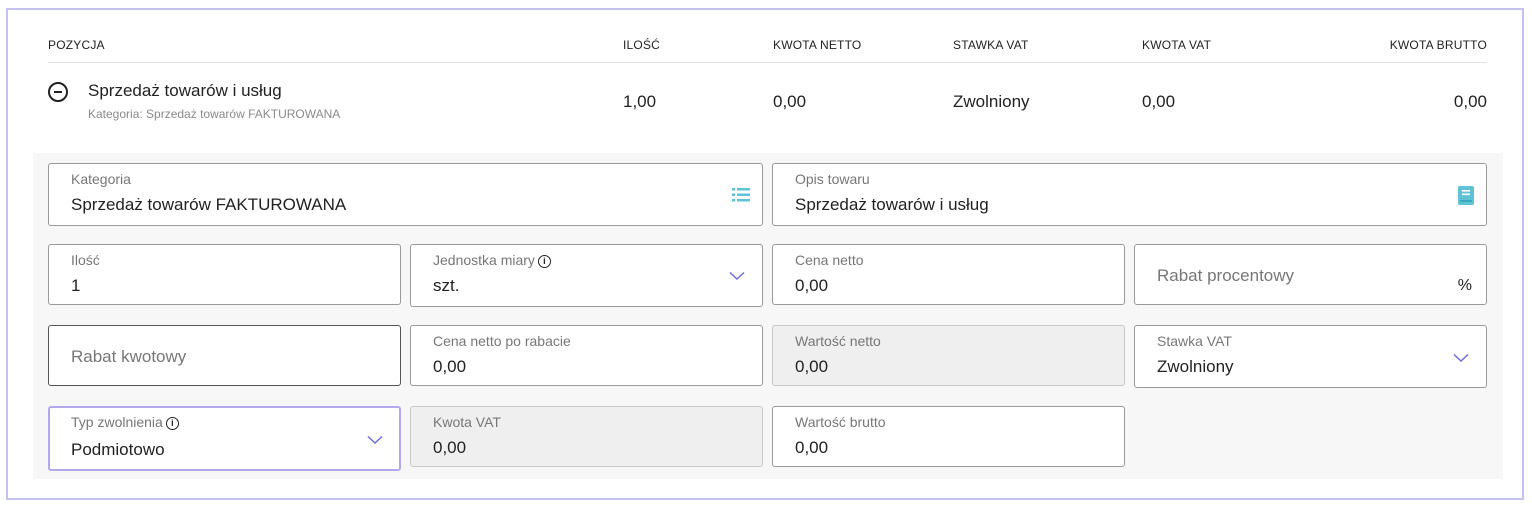  What do you see at coordinates (1470, 101) in the screenshot?
I see `row-gross: 0,00` at bounding box center [1470, 101].